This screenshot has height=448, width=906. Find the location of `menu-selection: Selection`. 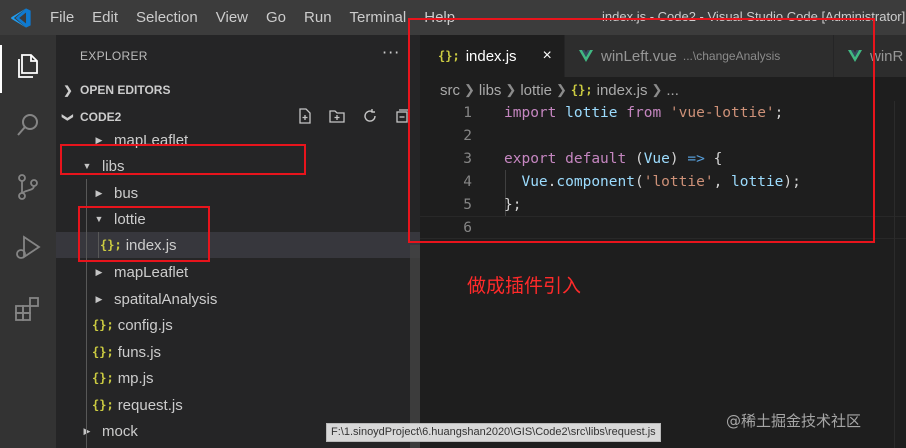

menu-selection: Selection is located at coordinates (167, 17).